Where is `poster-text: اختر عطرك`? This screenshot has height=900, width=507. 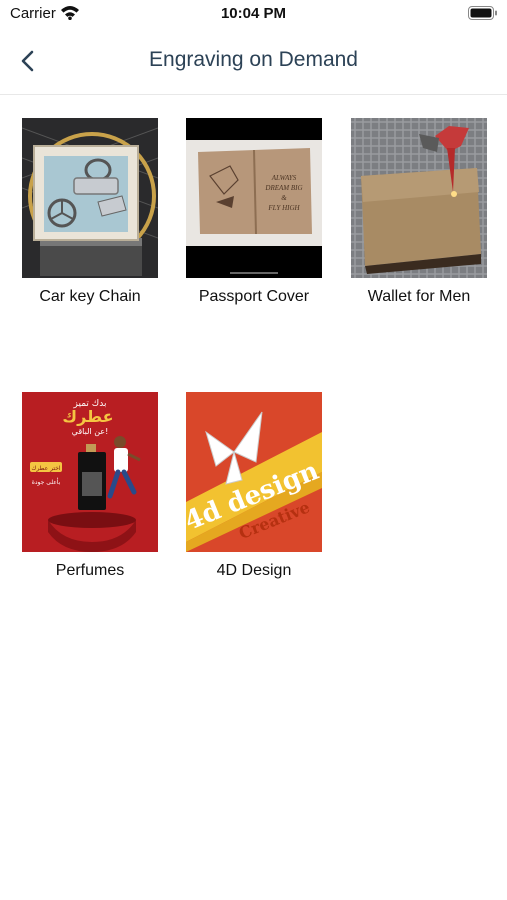
poster-text: اختر عطرك is located at coordinates (45, 468).